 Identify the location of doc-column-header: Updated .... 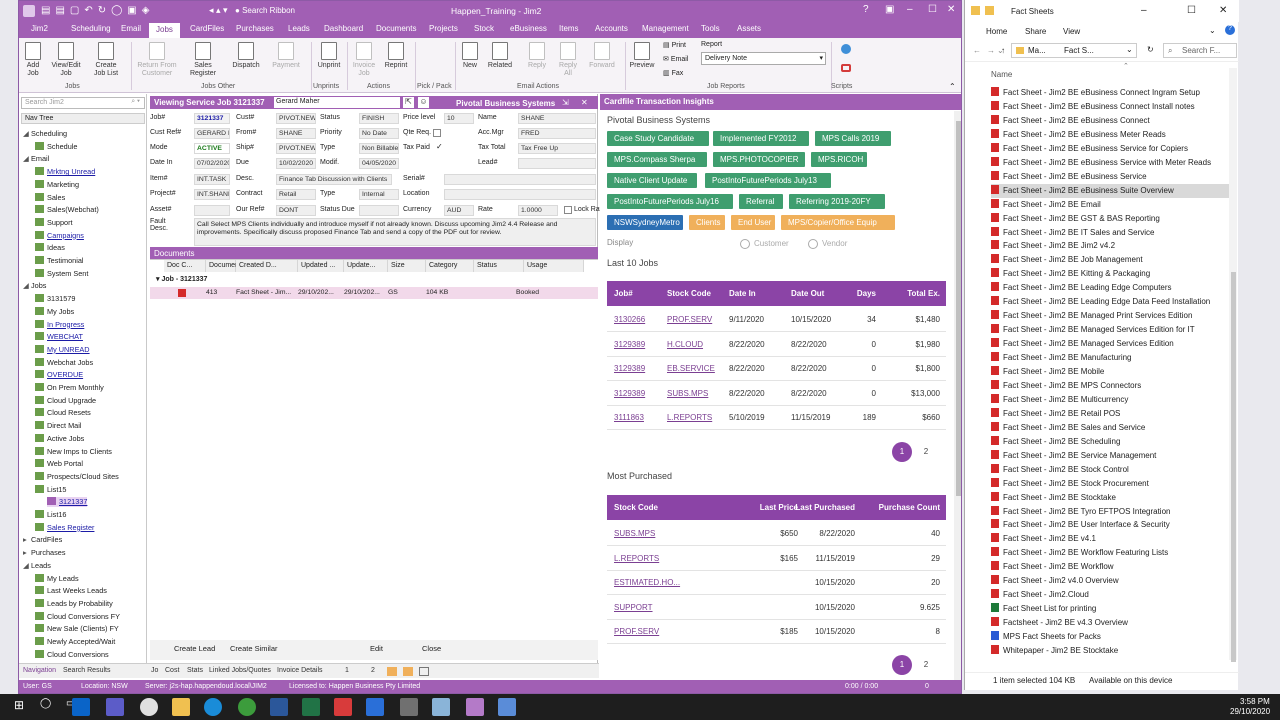
(321, 266).